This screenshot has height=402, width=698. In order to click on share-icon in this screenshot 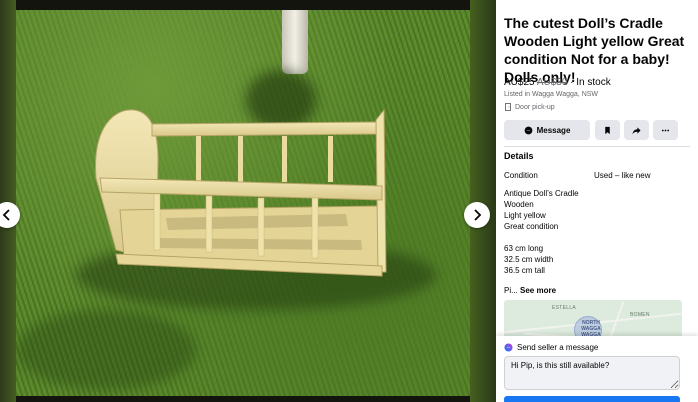, I will do `click(636, 130)`.